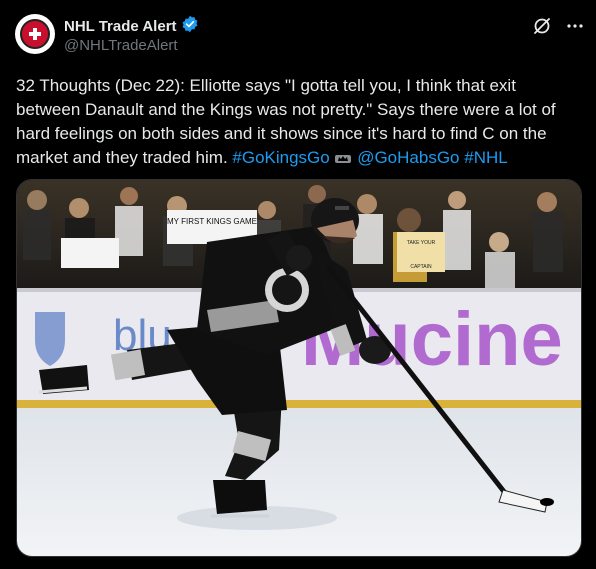  I want to click on author-name: NHL Trade Alert, so click(120, 26).